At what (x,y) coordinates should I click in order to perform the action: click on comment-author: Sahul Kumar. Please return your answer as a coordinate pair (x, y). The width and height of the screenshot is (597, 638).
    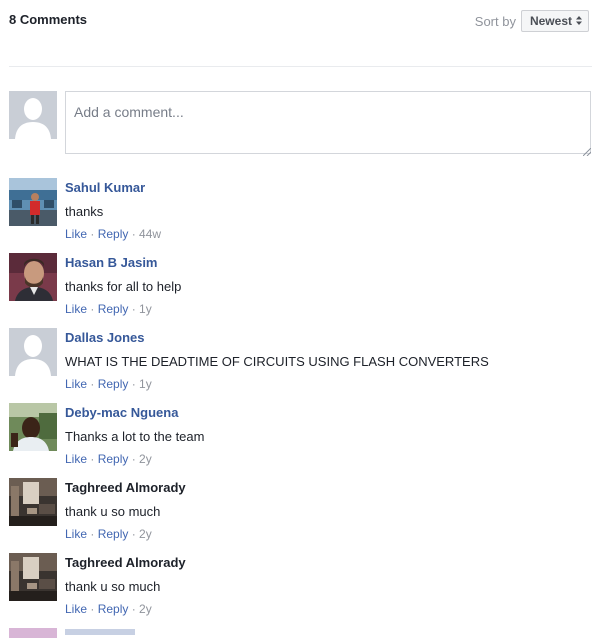
    Looking at the image, I should click on (105, 188).